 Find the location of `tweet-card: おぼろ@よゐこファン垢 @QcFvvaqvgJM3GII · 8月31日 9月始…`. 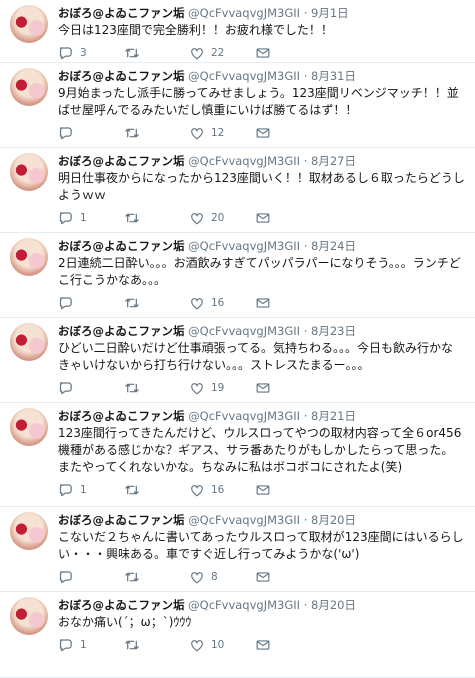

tweet-card: おぼろ@よゐこファン垢 @QcFvvaqvgJM3GII · 8月31日 9月始… is located at coordinates (237, 105).